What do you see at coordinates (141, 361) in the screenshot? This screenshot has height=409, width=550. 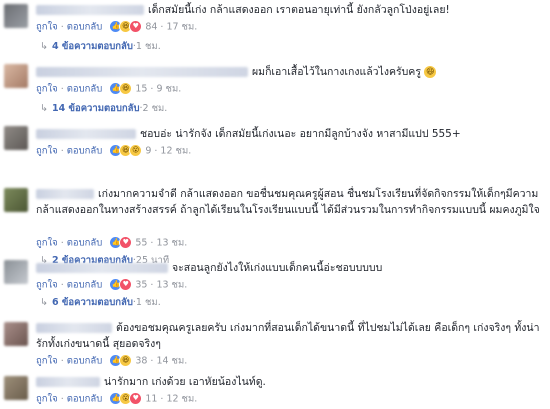 I see `reaction-count: 38` at bounding box center [141, 361].